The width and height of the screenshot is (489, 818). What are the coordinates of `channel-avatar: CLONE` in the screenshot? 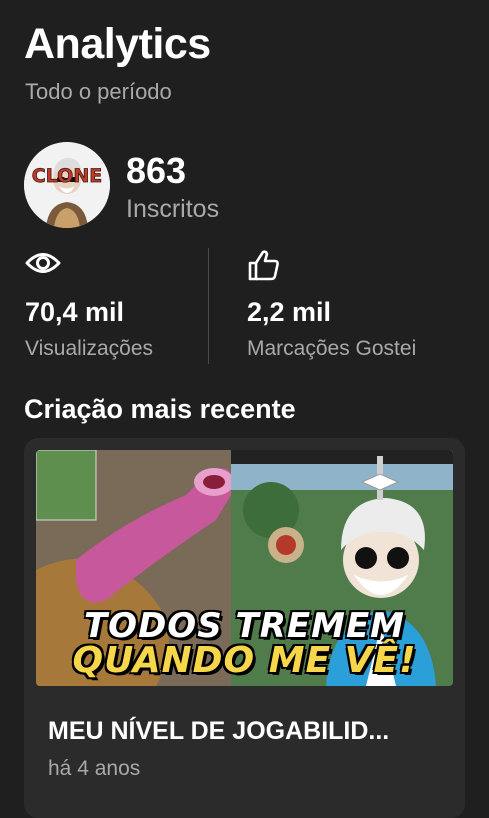 It's located at (67, 185).